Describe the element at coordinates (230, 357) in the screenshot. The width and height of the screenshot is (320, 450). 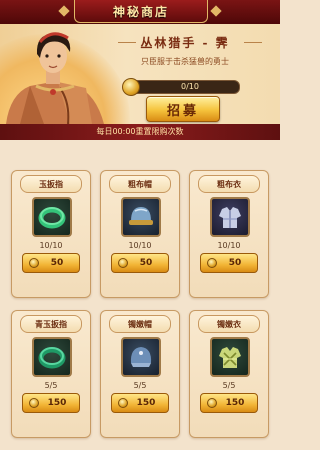
I see `bracelet-armor-icon` at that location.